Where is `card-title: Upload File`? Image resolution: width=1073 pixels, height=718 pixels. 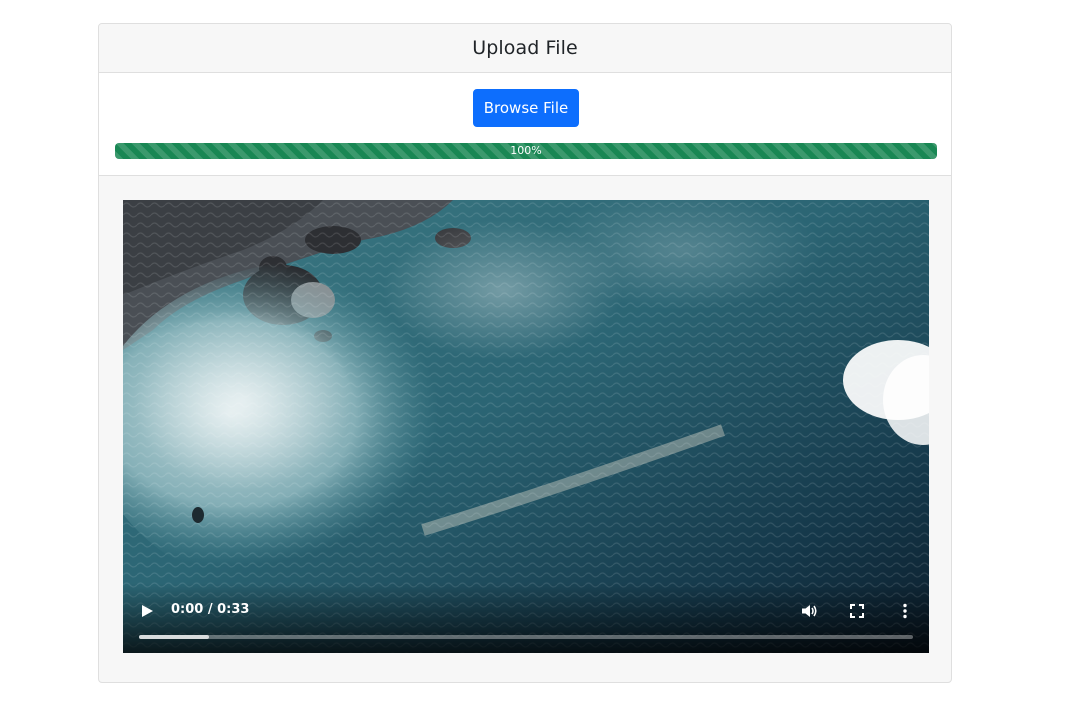
card-title: Upload File is located at coordinates (525, 48).